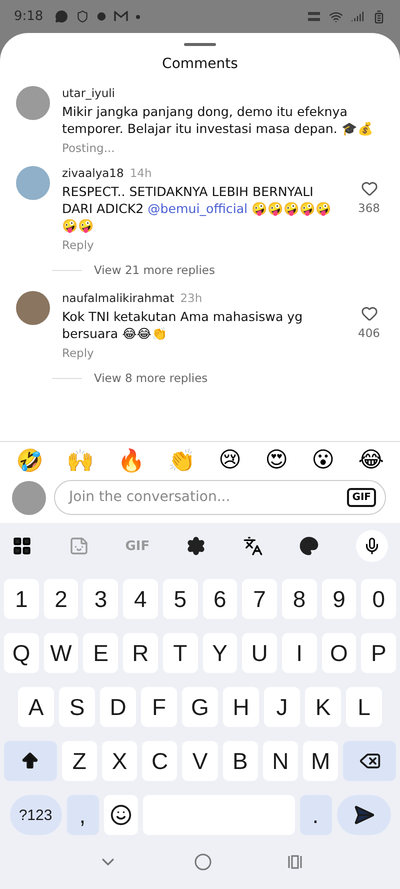 This screenshot has width=400, height=889. Describe the element at coordinates (191, 298) in the screenshot. I see `comment-time: 23h` at that location.